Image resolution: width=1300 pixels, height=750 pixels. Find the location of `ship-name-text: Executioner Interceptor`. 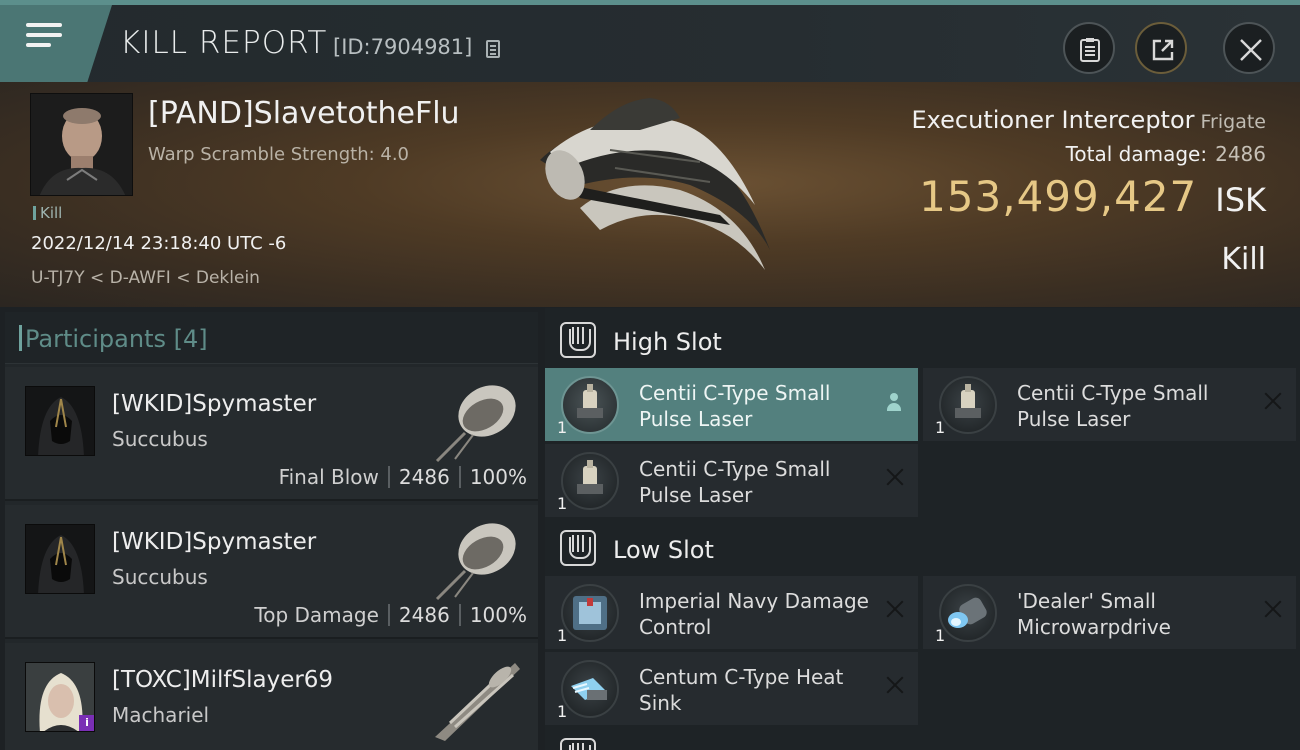

ship-name-text: Executioner Interceptor is located at coordinates (1053, 120).